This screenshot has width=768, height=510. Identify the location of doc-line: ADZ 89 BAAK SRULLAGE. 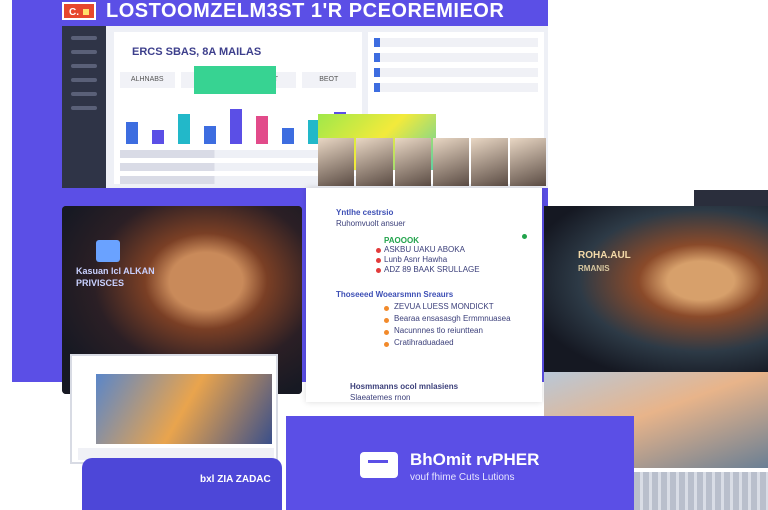
(432, 269).